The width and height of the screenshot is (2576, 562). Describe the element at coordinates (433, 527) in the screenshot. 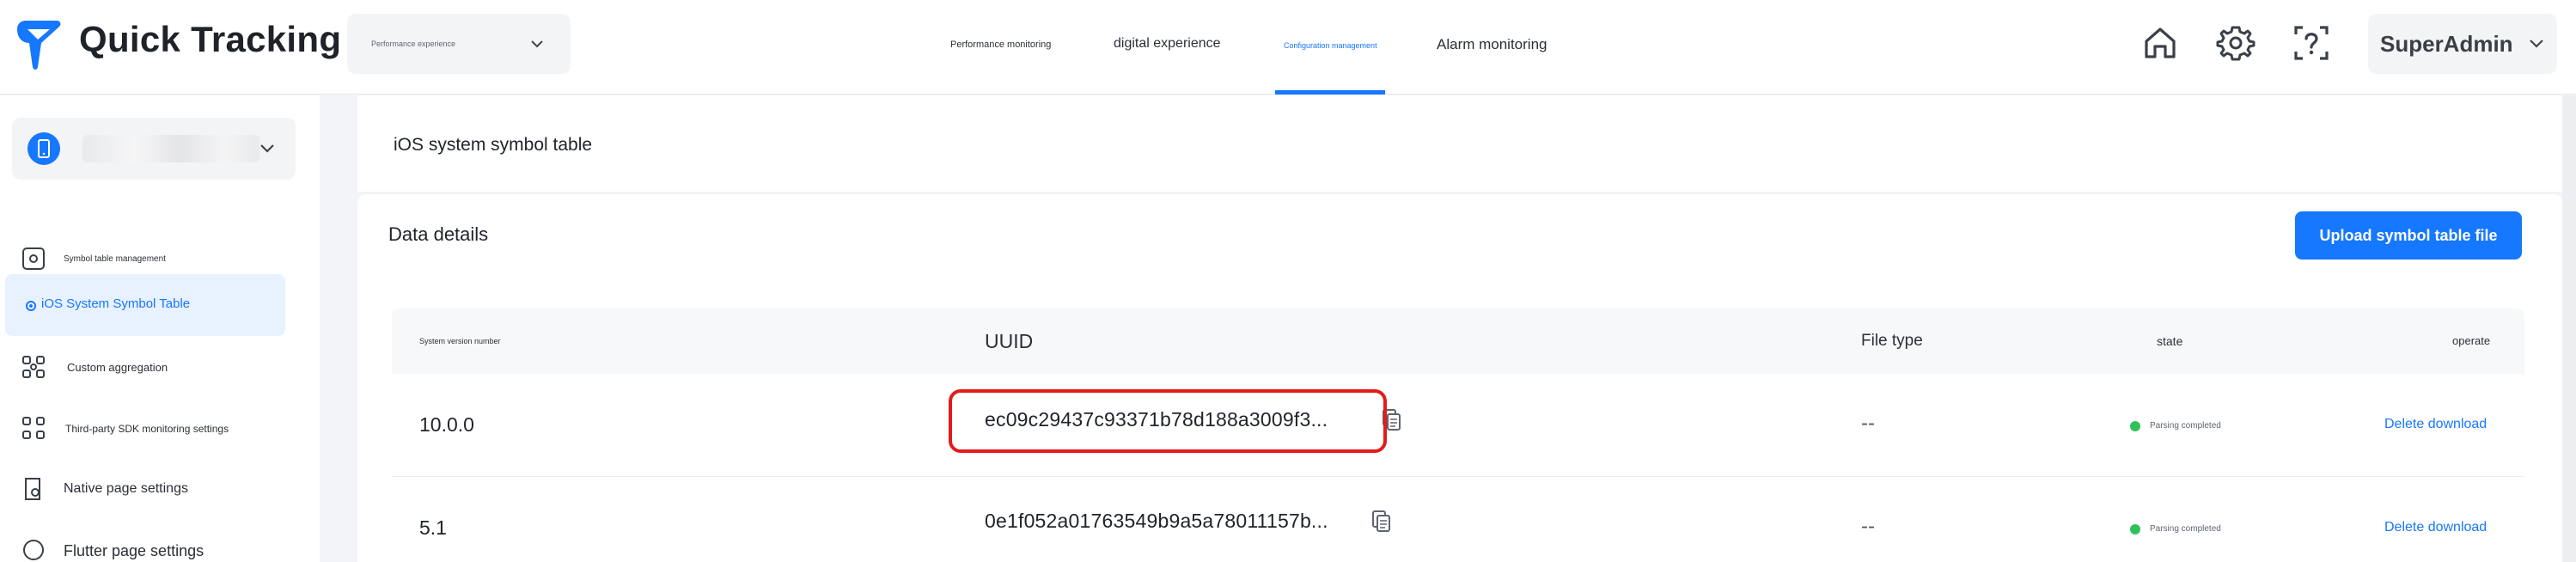

I see `version-cell: 5.1` at that location.